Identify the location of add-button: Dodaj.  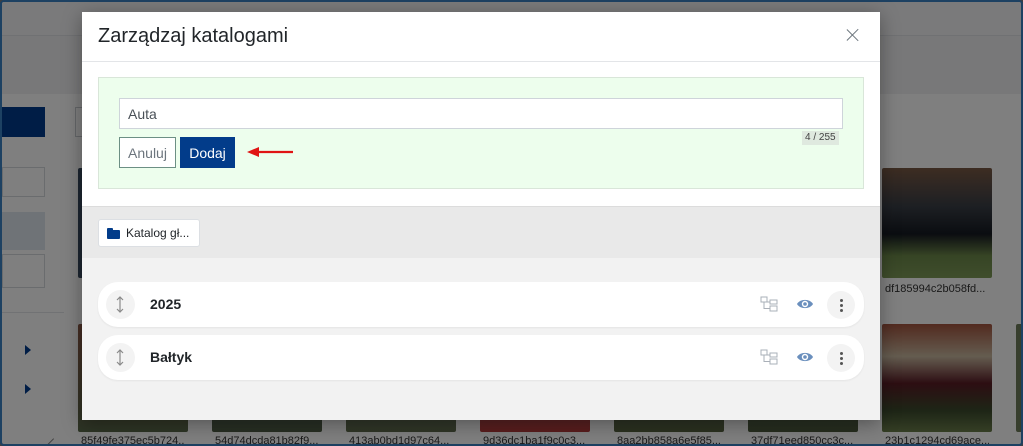
(207, 152).